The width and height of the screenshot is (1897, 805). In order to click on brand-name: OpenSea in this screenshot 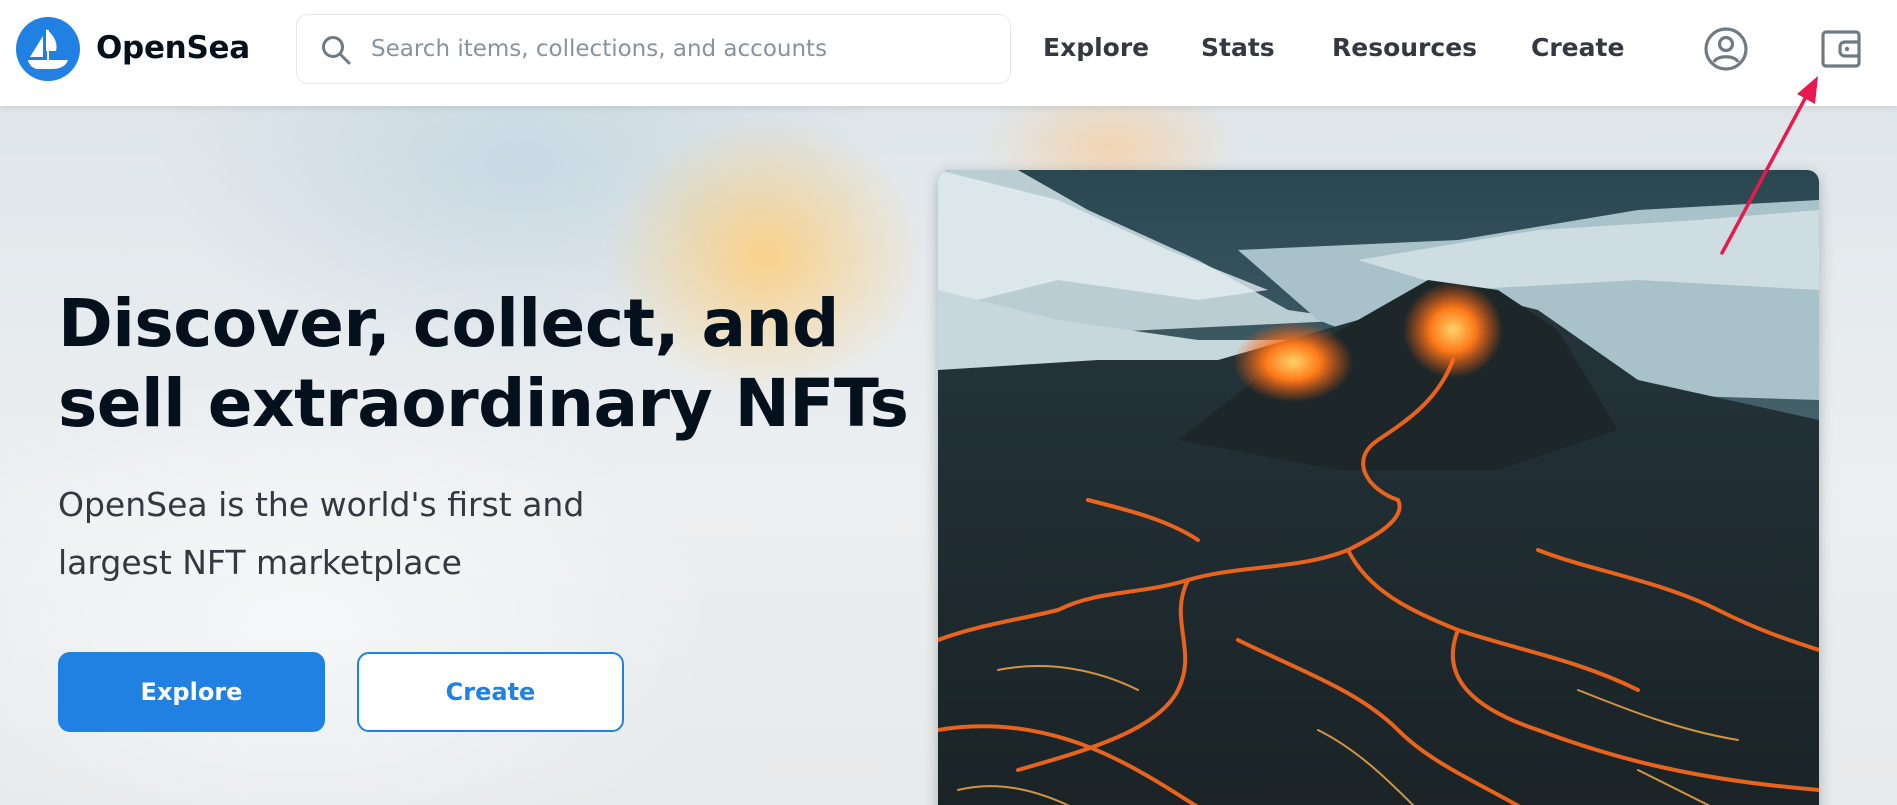, I will do `click(173, 48)`.